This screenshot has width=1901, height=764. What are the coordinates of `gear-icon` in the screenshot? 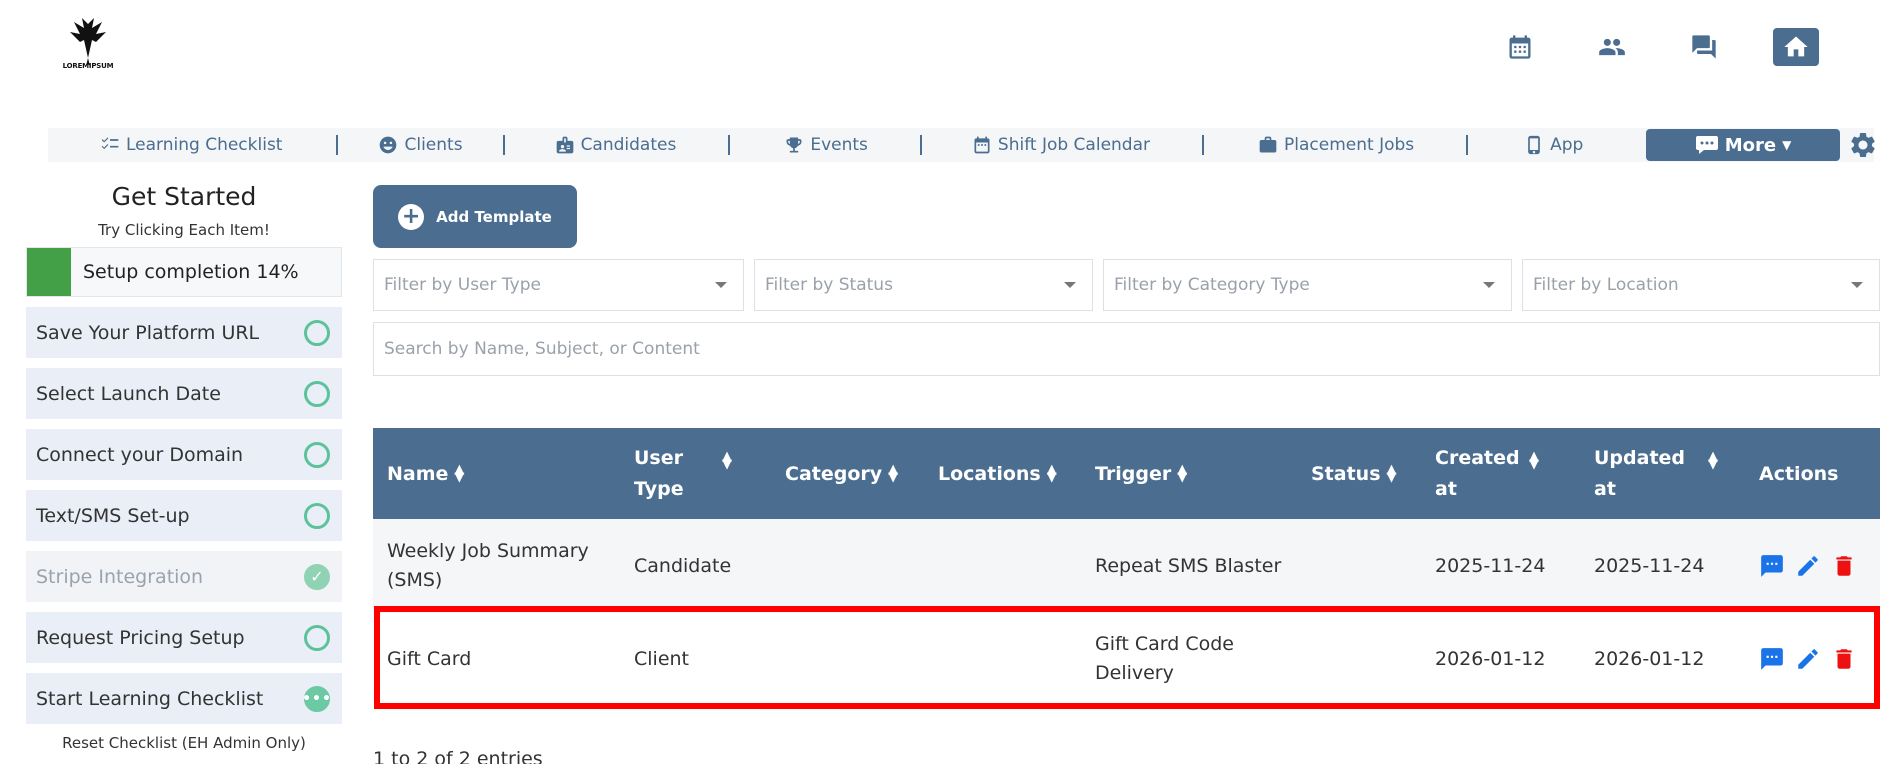 It's located at (1863, 145).